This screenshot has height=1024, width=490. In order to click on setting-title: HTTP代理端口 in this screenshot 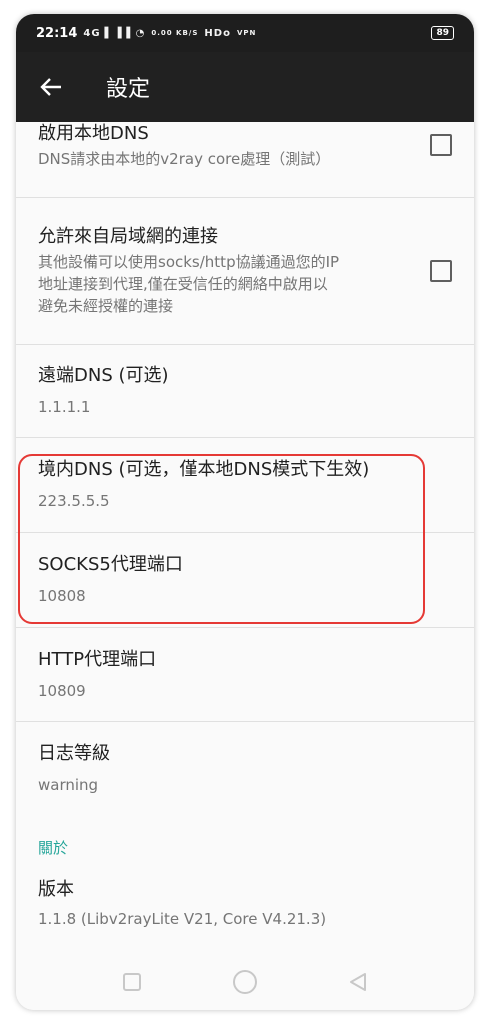, I will do `click(97, 659)`.